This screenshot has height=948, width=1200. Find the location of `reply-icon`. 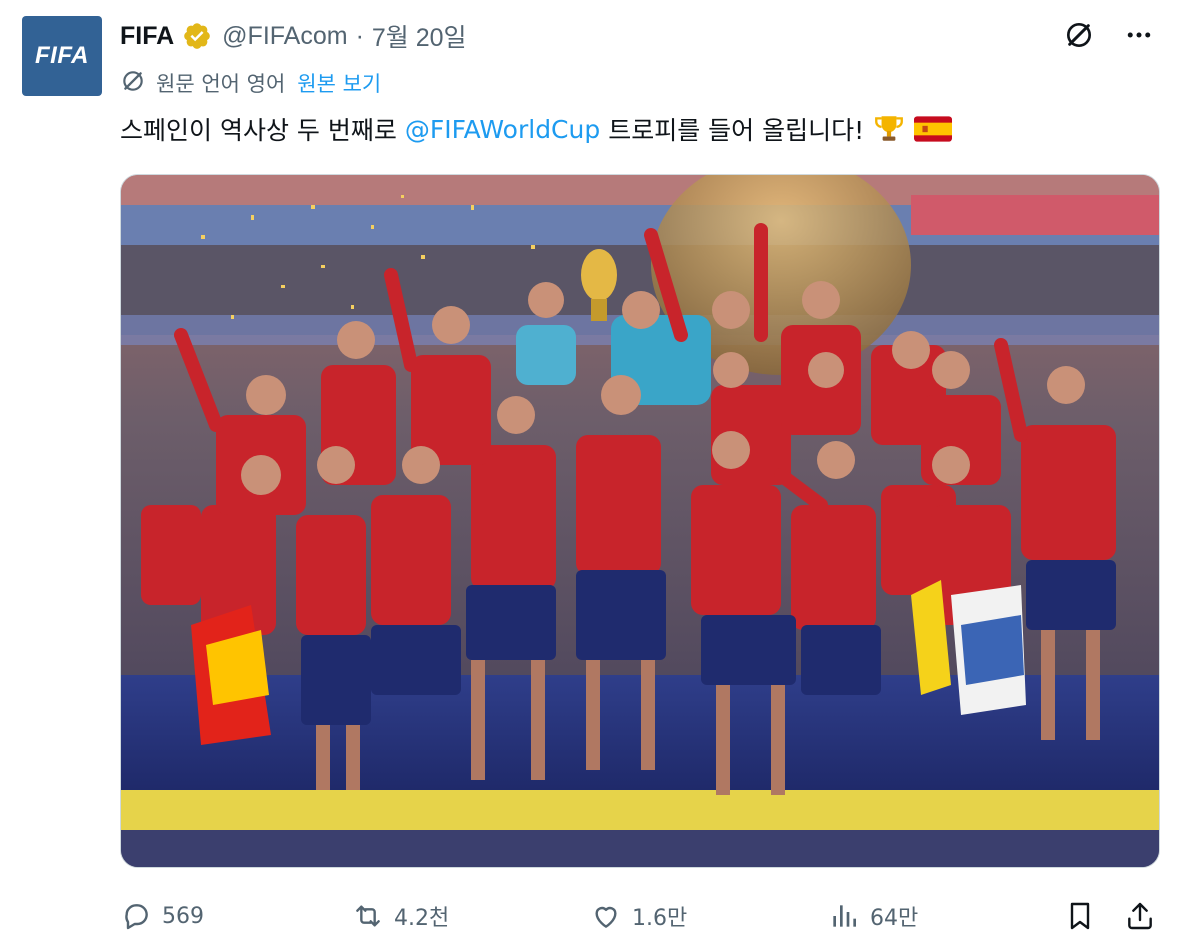

reply-icon is located at coordinates (136, 917).